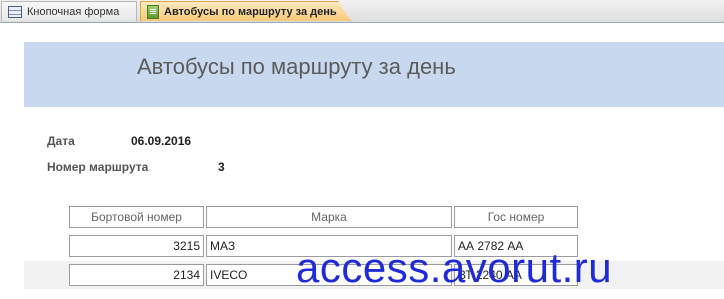  I want to click on table-cell-board-number: 3215, so click(136, 246).